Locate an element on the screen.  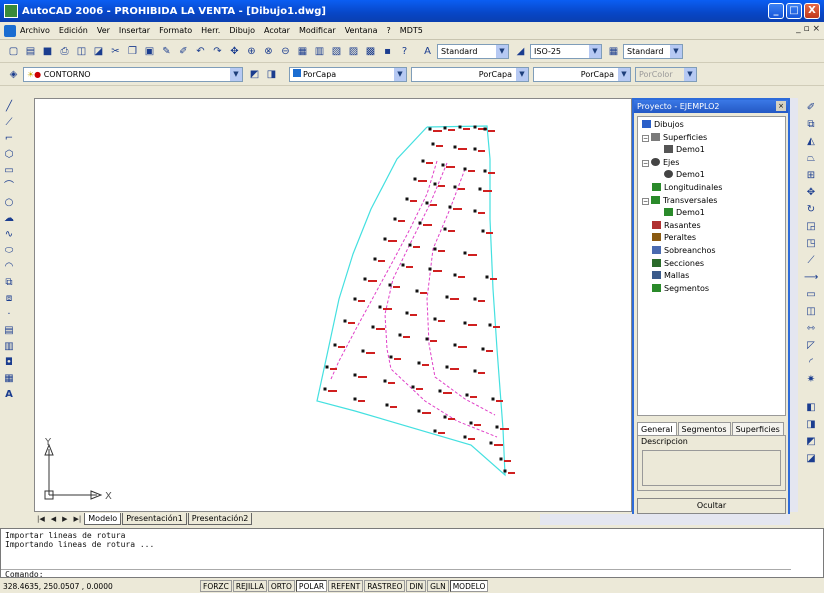
vertical-scrollbar is located at coordinates (794, 305).